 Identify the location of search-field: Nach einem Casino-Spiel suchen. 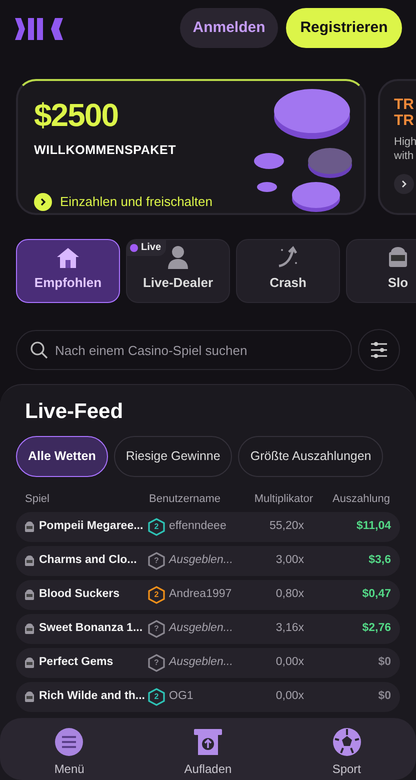
(184, 350).